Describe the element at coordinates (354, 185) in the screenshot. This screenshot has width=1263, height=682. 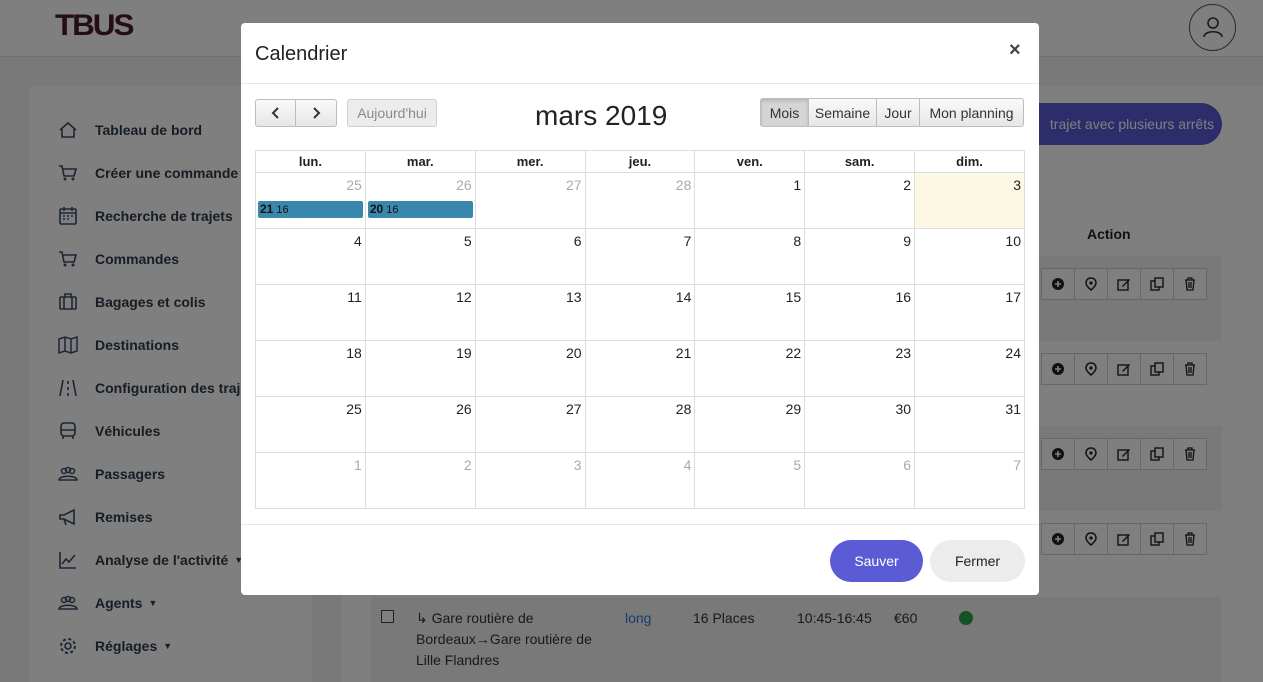
I see `day-number: 25` at that location.